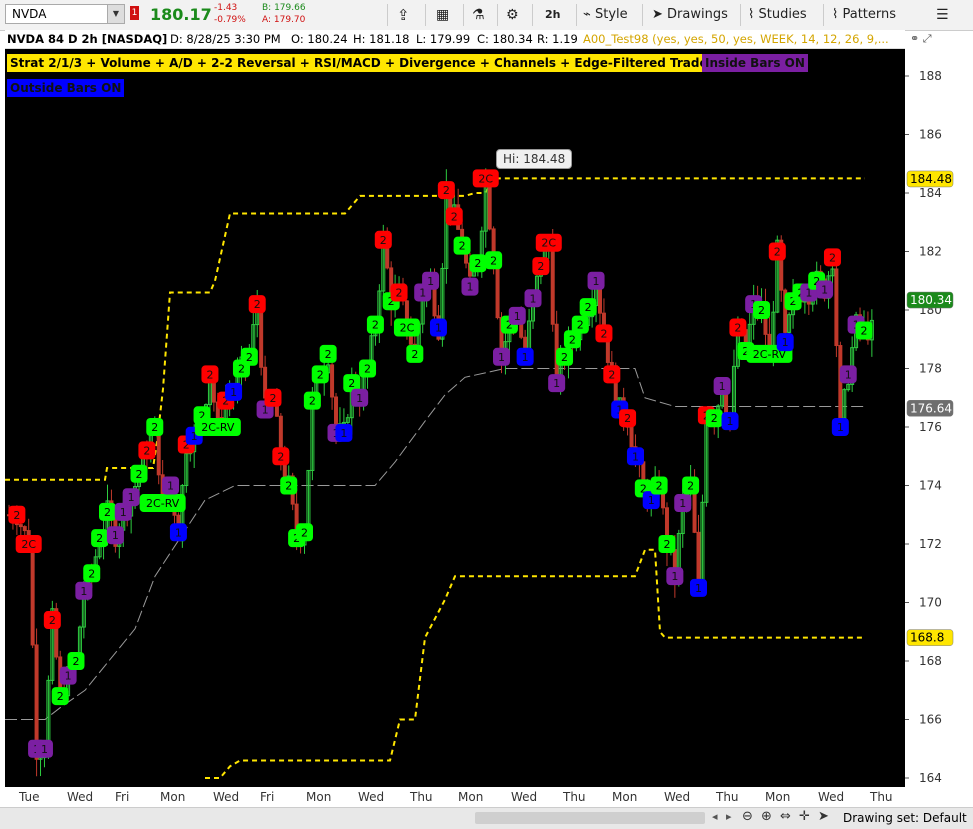  I want to click on price-tick-label: 164, so click(930, 778).